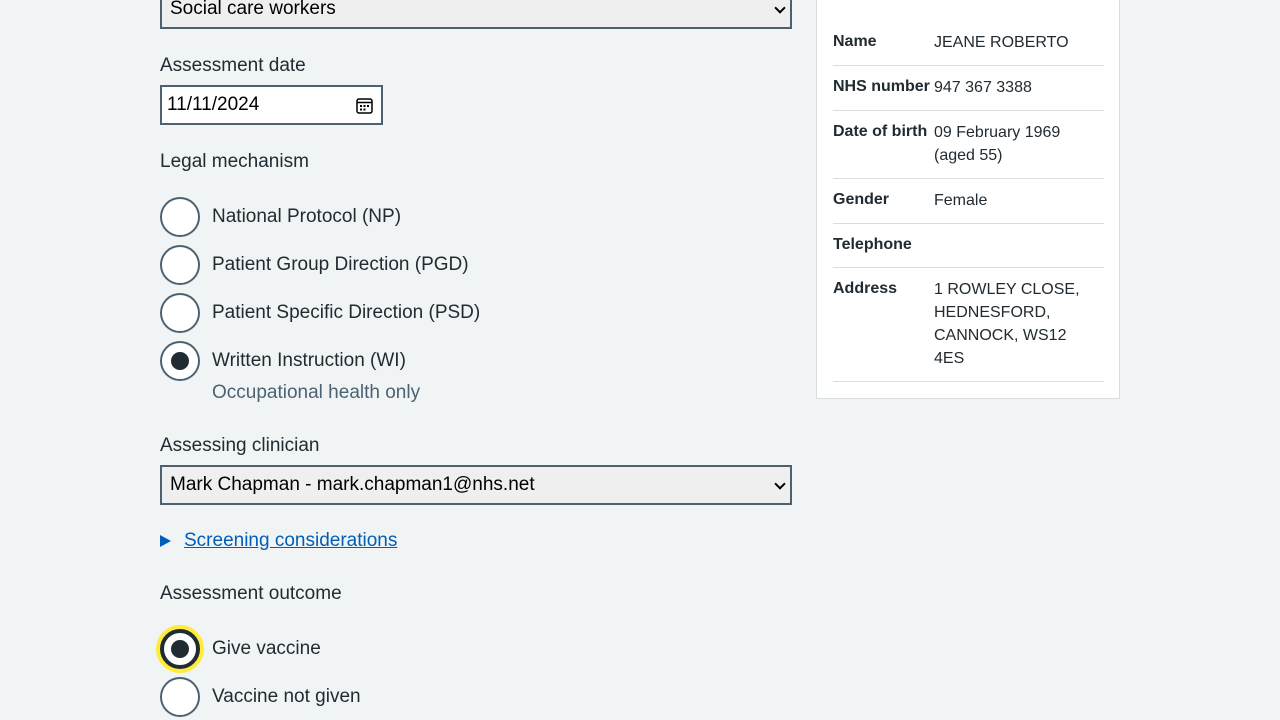 The width and height of the screenshot is (1280, 720). What do you see at coordinates (309, 360) in the screenshot?
I see `radio-label: Written Instruction (WI)` at bounding box center [309, 360].